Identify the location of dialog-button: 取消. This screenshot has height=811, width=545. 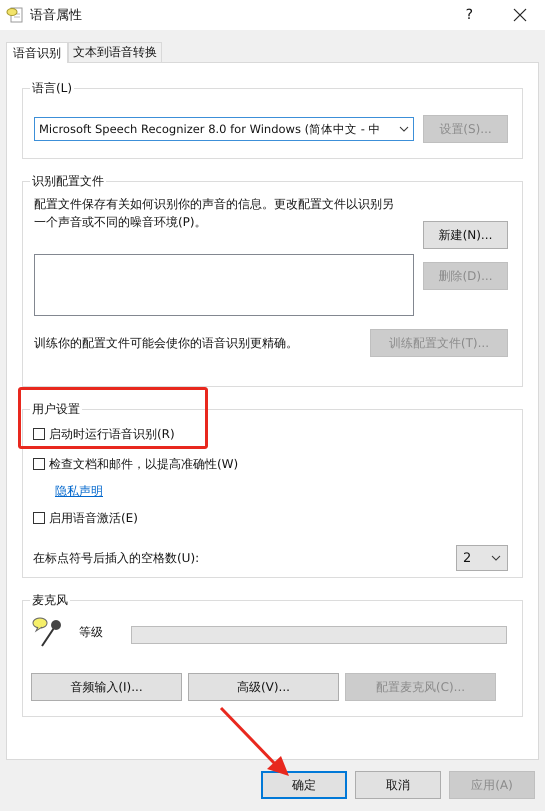
(398, 785).